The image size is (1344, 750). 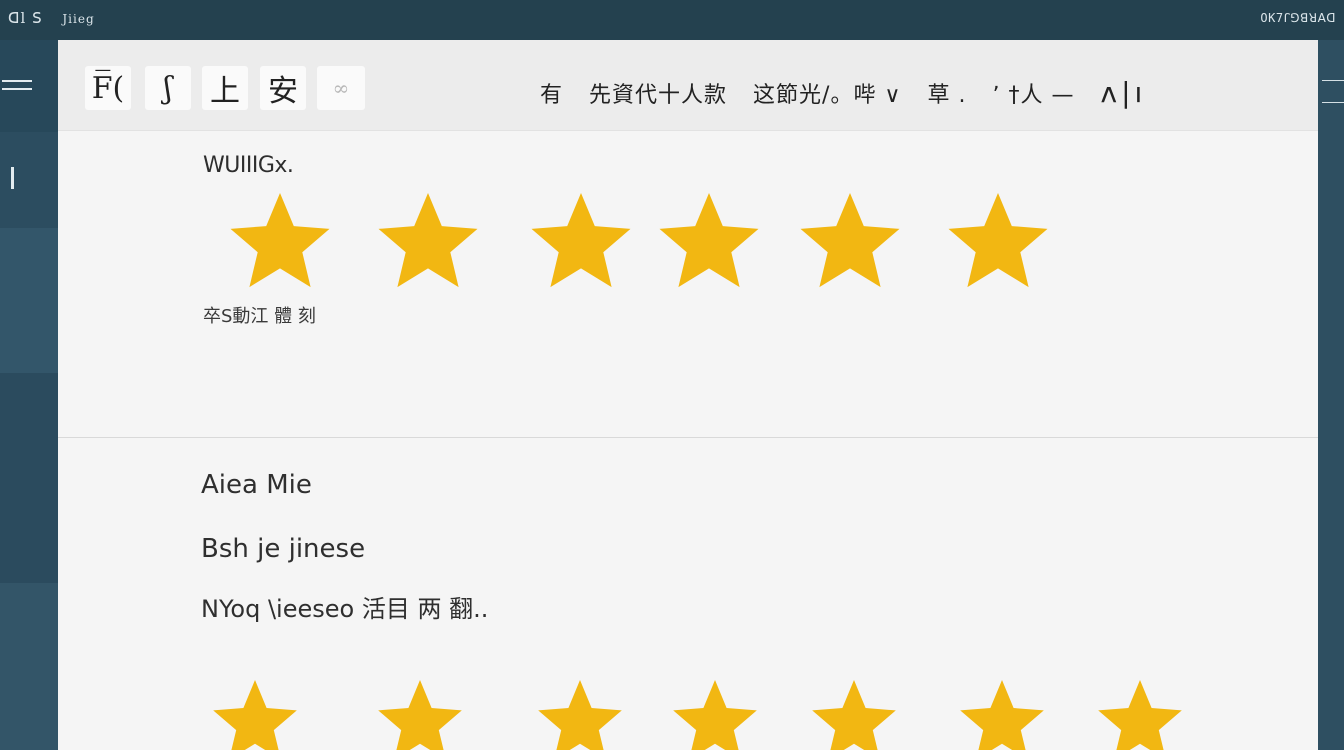 I want to click on rating-stars, so click(x=688, y=240).